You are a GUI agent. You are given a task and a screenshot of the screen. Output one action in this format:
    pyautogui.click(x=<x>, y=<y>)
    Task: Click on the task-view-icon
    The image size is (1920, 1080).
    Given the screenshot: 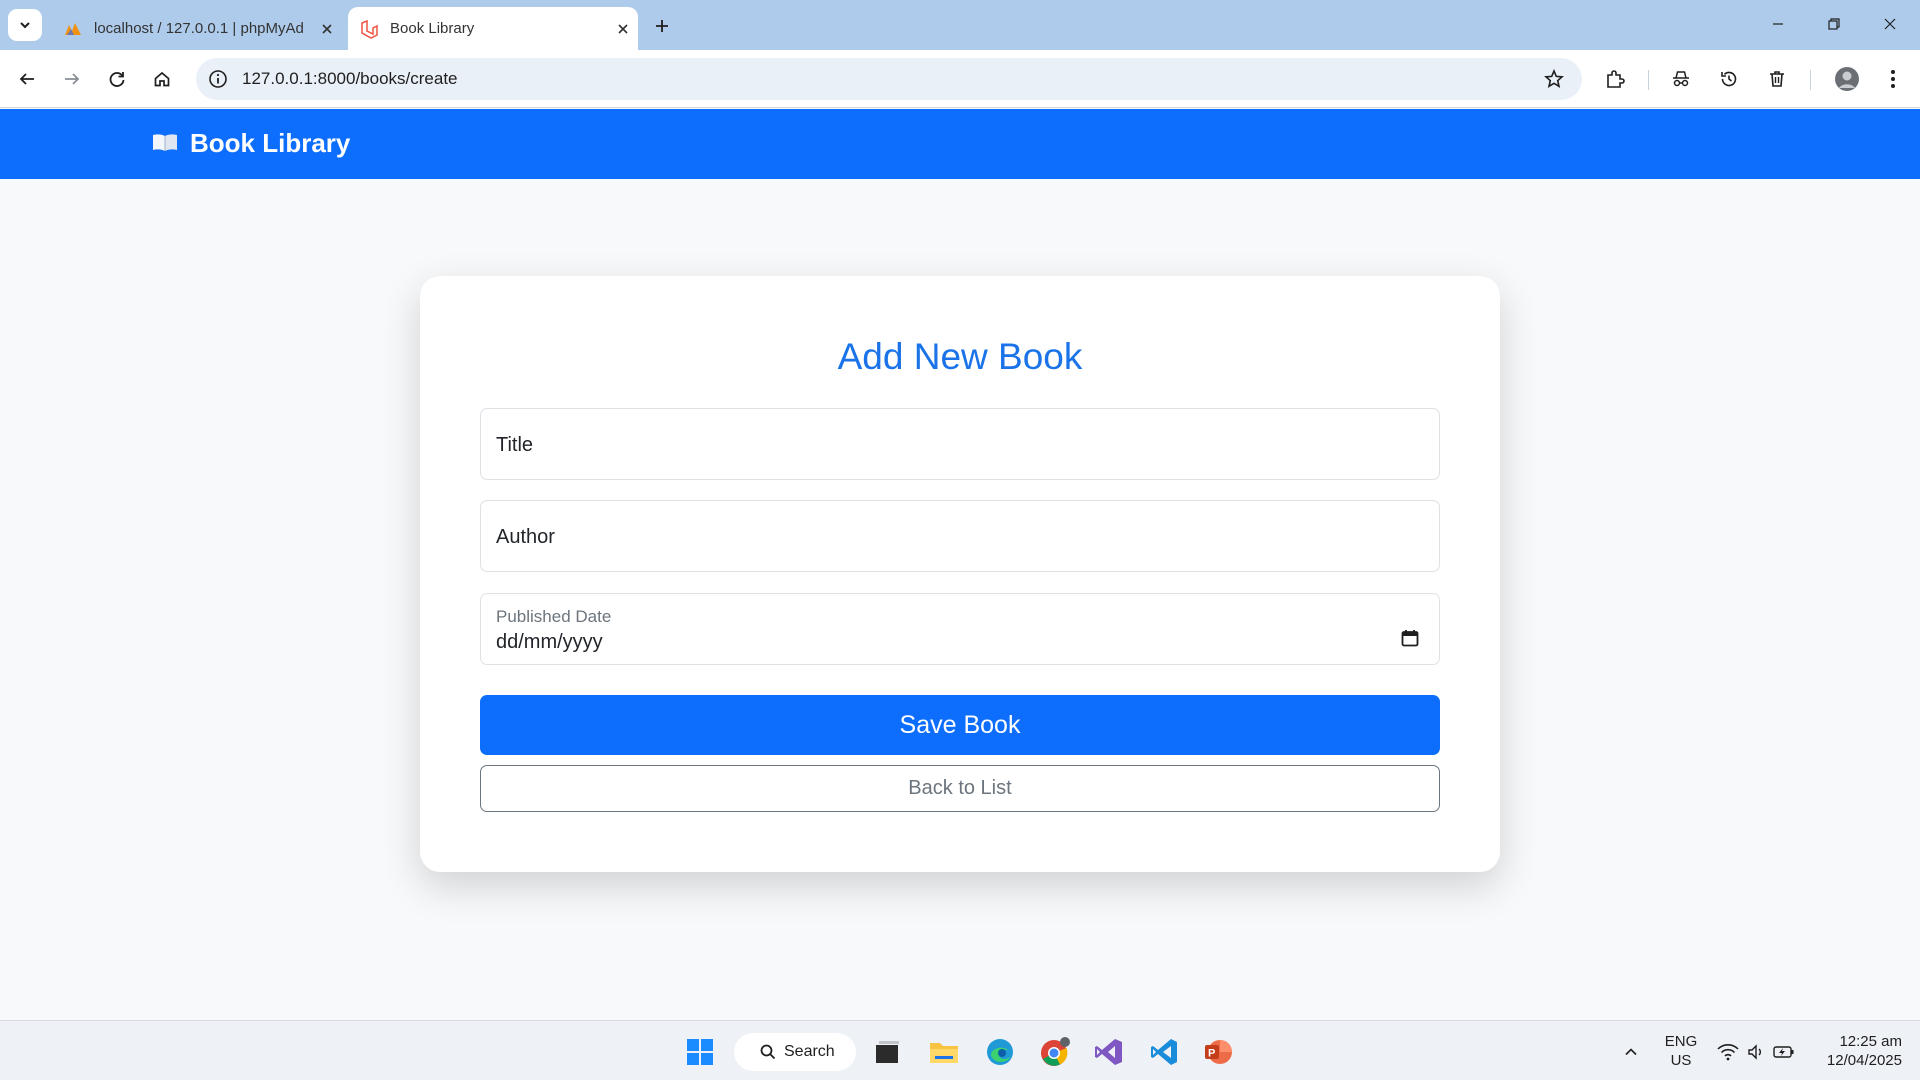 What is the action you would take?
    pyautogui.click(x=887, y=1052)
    